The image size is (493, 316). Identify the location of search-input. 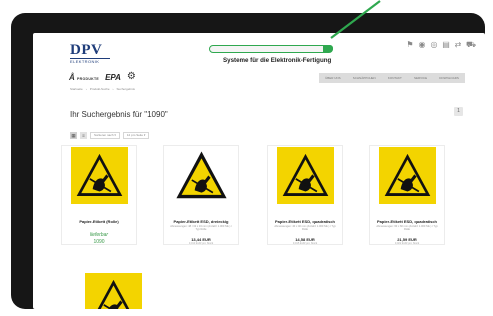
(271, 49).